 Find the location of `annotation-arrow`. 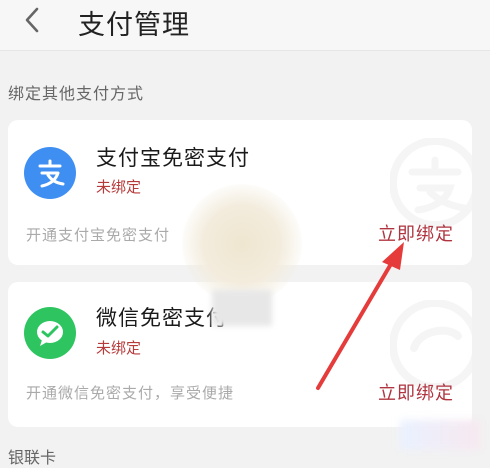

annotation-arrow is located at coordinates (360, 316).